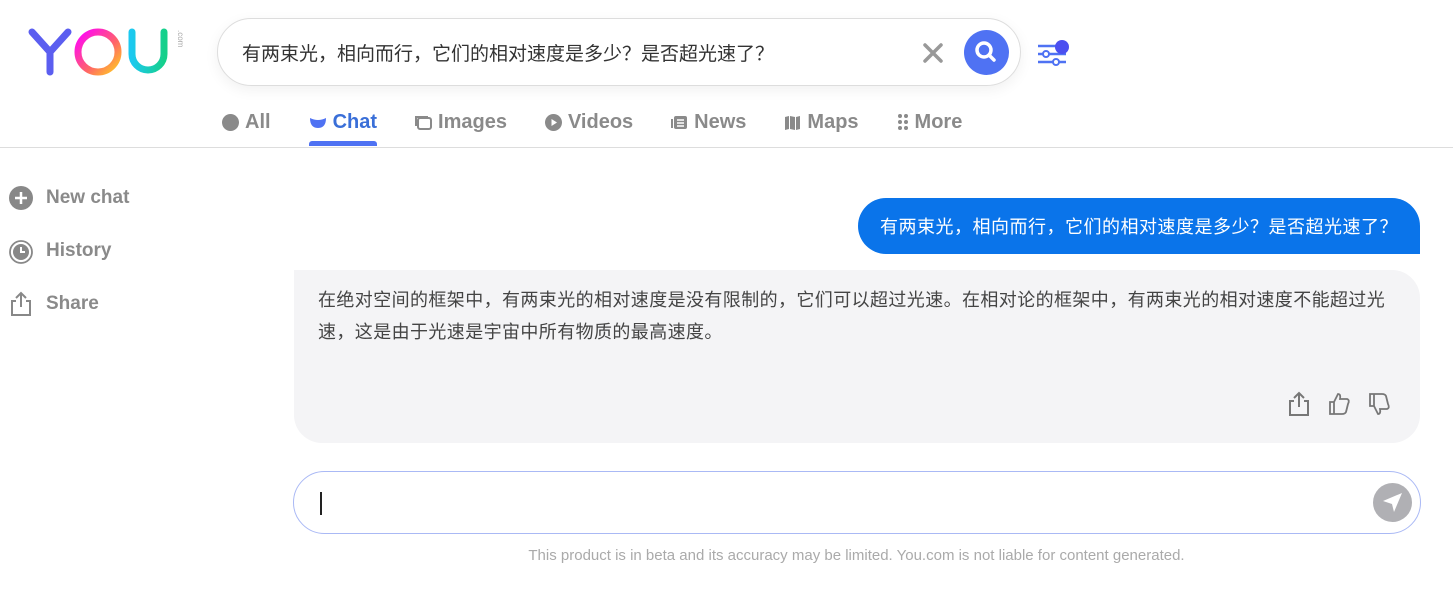 This screenshot has width=1453, height=603. I want to click on text-cursor, so click(321, 503).